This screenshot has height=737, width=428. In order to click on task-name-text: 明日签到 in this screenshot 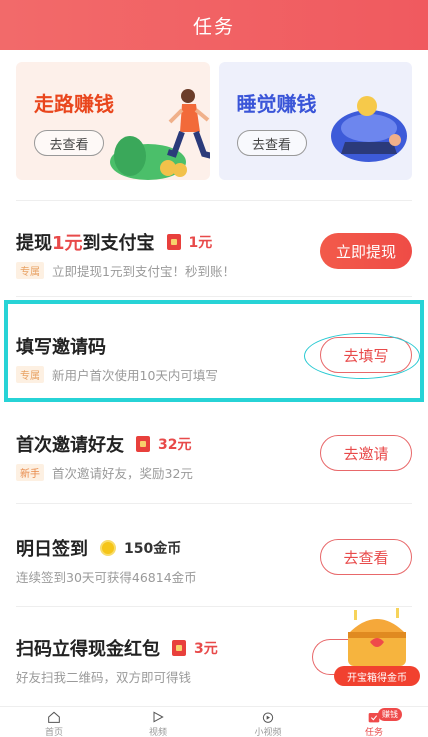, I will do `click(52, 549)`.